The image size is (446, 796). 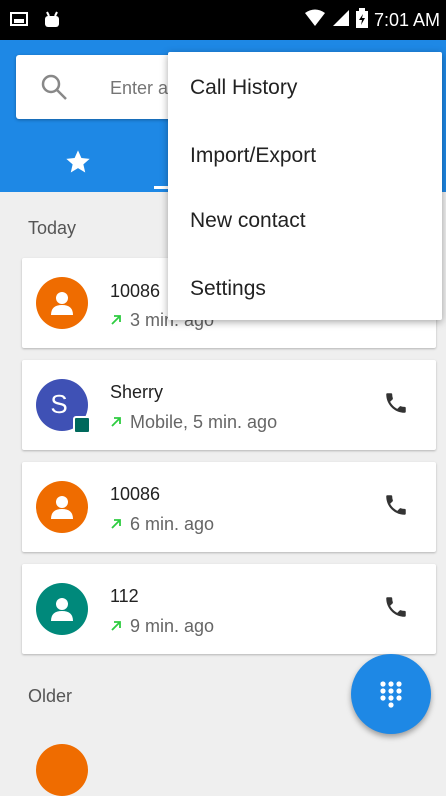 What do you see at coordinates (19, 21) in the screenshot?
I see `screenshot-notification-icon` at bounding box center [19, 21].